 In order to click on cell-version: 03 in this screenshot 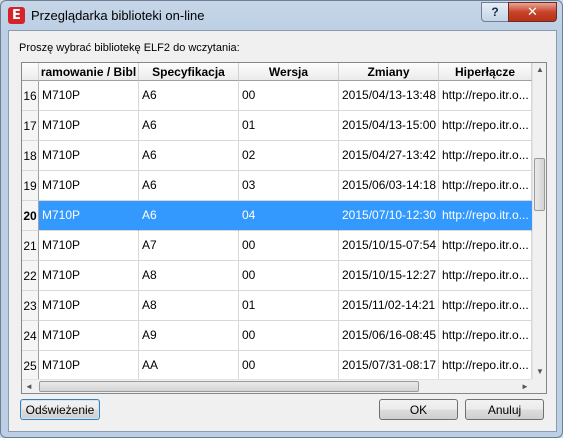, I will do `click(289, 186)`.